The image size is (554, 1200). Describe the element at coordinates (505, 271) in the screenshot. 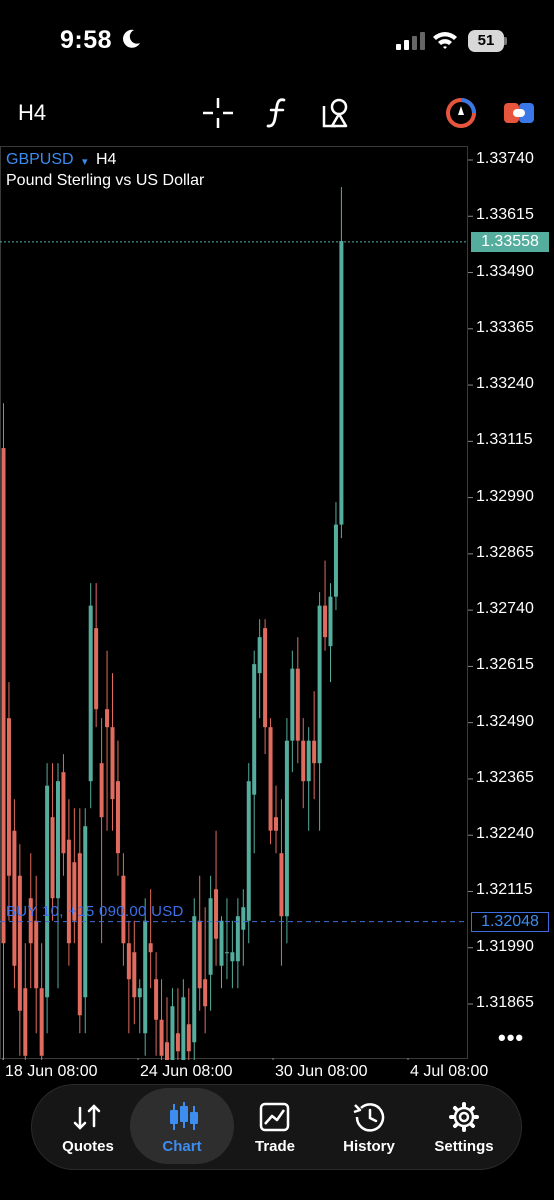

I see `price-tick-label: 1.33490` at that location.